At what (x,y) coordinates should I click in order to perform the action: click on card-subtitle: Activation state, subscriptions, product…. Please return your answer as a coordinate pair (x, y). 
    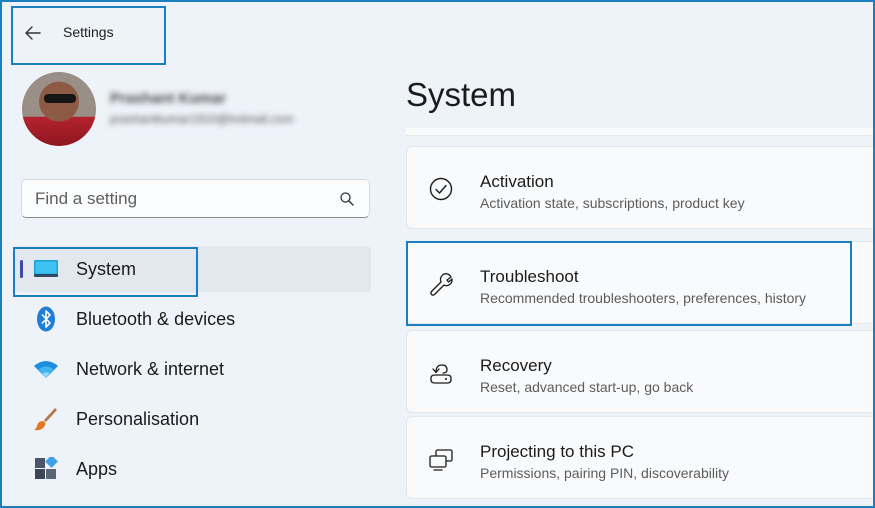
    Looking at the image, I should click on (612, 203).